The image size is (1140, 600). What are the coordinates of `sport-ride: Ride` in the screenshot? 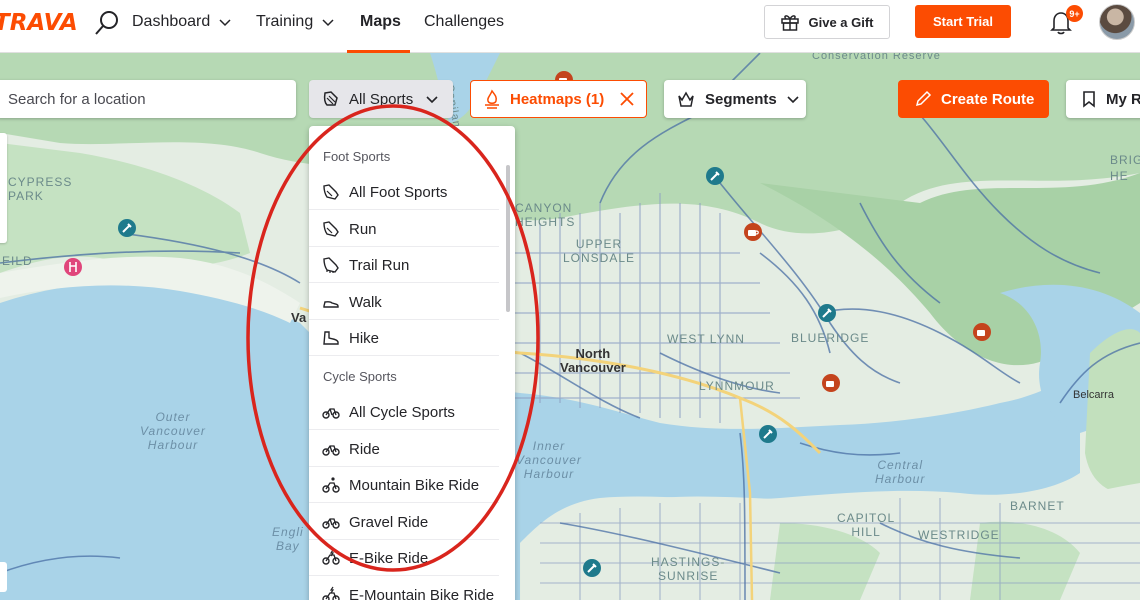 It's located at (404, 449).